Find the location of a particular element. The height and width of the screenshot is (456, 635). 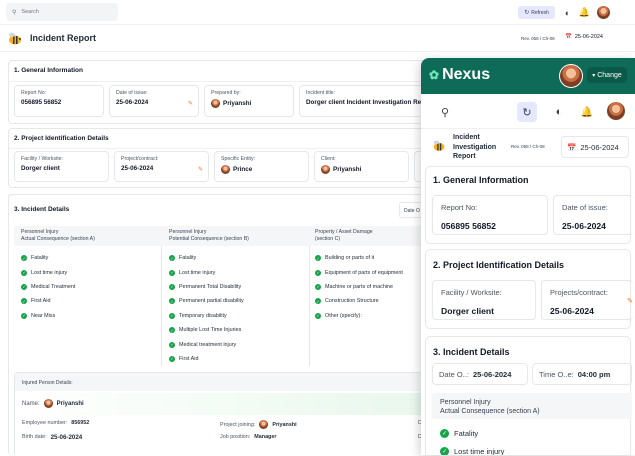

report-no-field: Report No: 056895 56852 is located at coordinates (490, 215).